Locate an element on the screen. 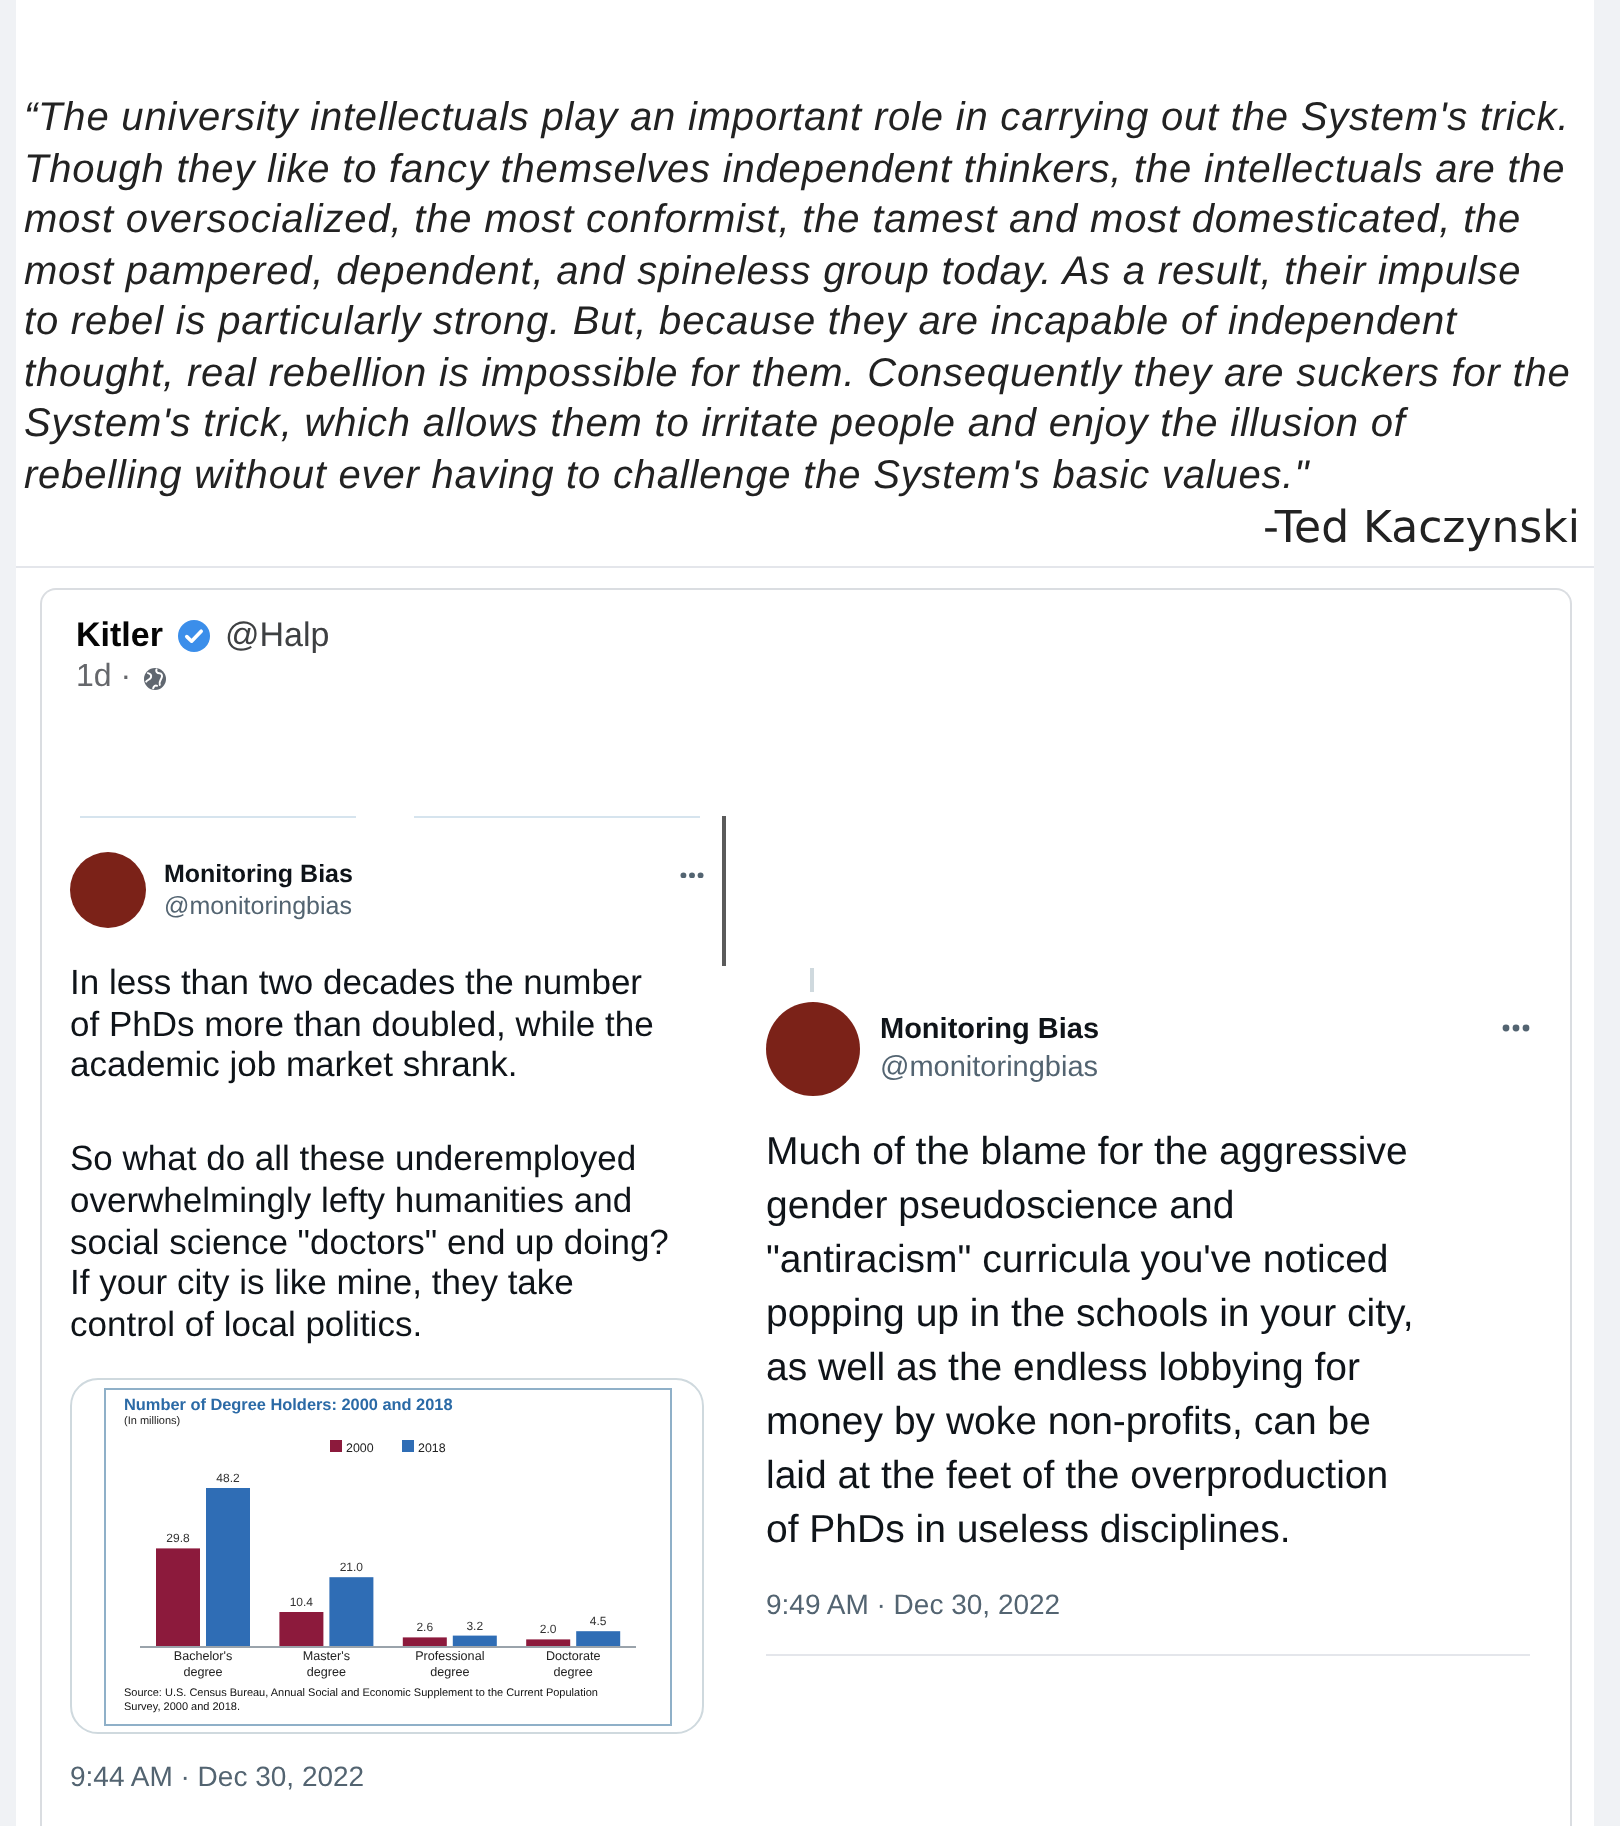 Image resolution: width=1620 pixels, height=1826 pixels. tweet-timestamp: 9:49 AM · Dec 30, 2022 is located at coordinates (914, 1604).